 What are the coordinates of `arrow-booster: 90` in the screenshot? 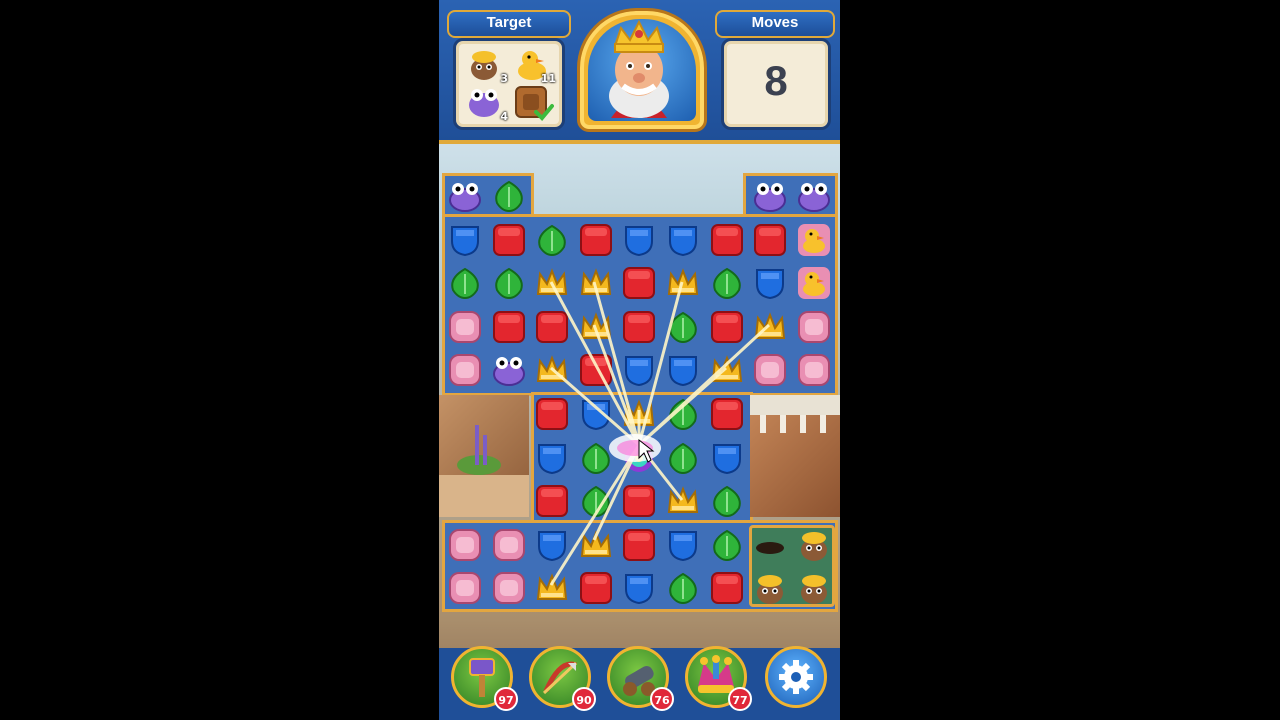 It's located at (562, 678).